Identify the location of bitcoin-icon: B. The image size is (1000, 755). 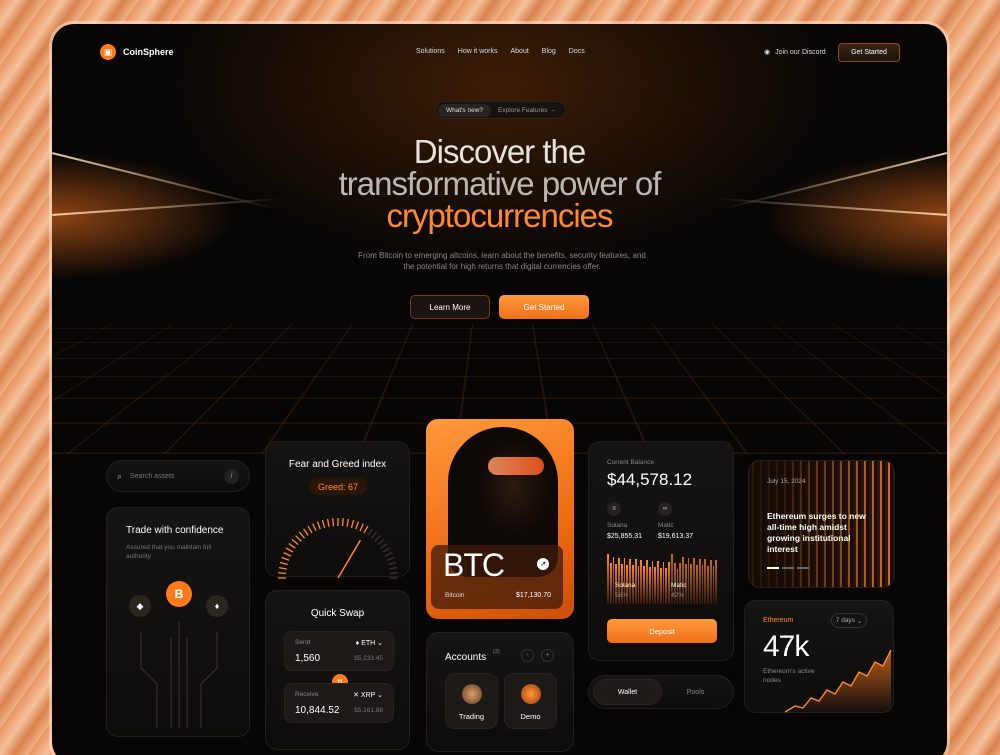
(179, 594).